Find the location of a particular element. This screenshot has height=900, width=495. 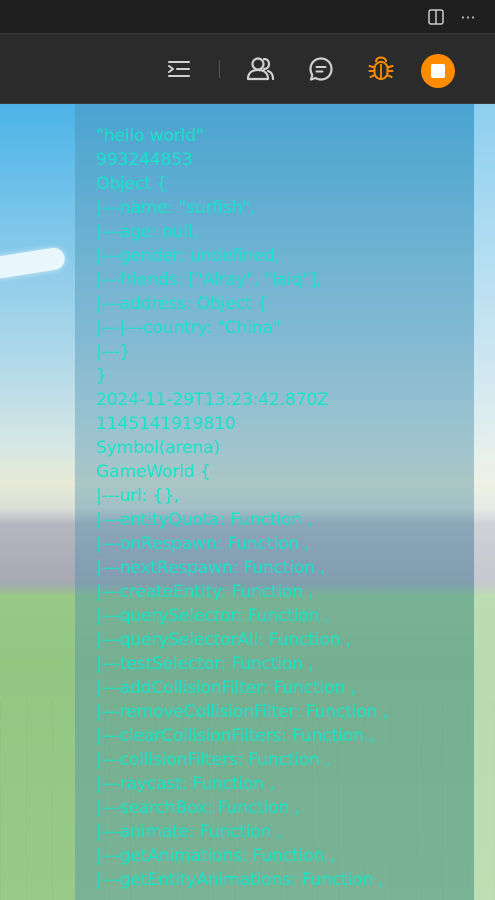

console-line: "hello world" is located at coordinates (150, 136).